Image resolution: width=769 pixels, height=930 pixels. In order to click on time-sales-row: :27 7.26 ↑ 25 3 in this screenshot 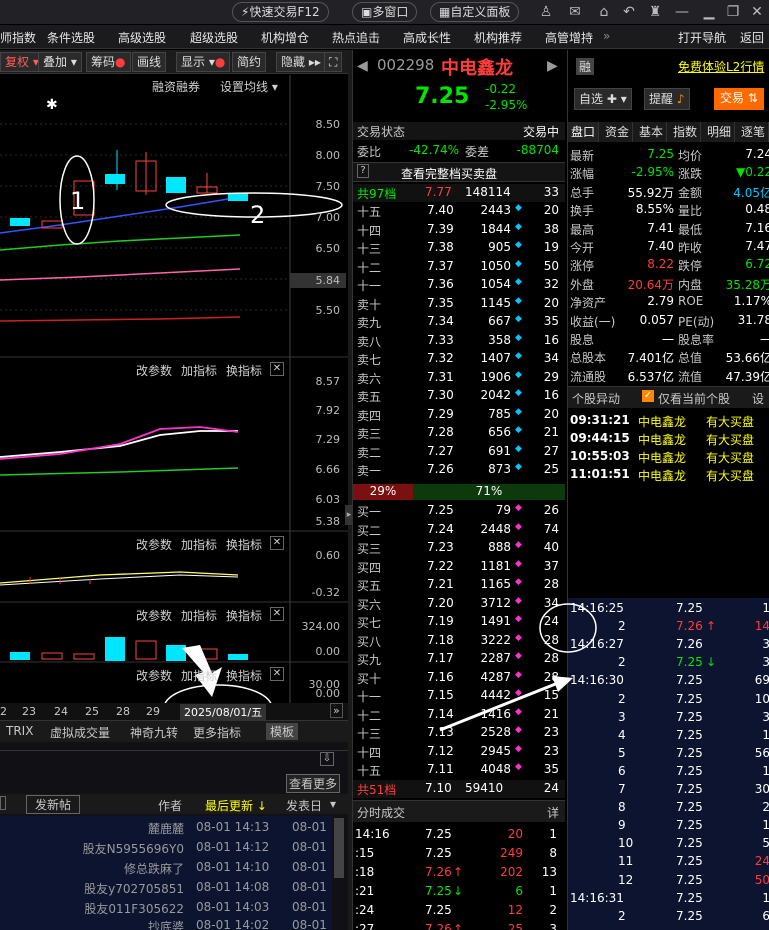, I will do `click(459, 925)`.